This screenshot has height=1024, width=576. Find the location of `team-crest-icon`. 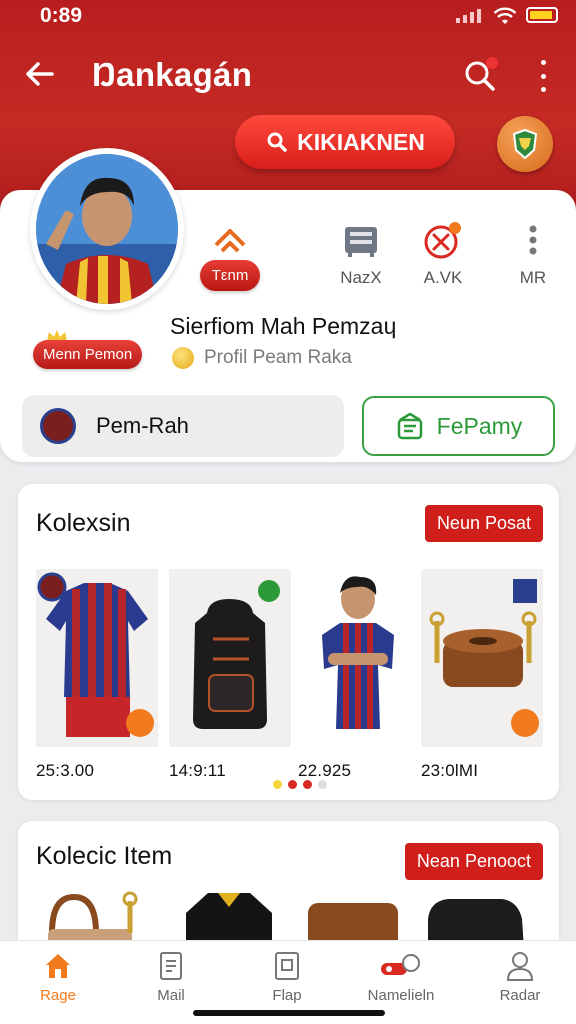

team-crest-icon is located at coordinates (58, 426).